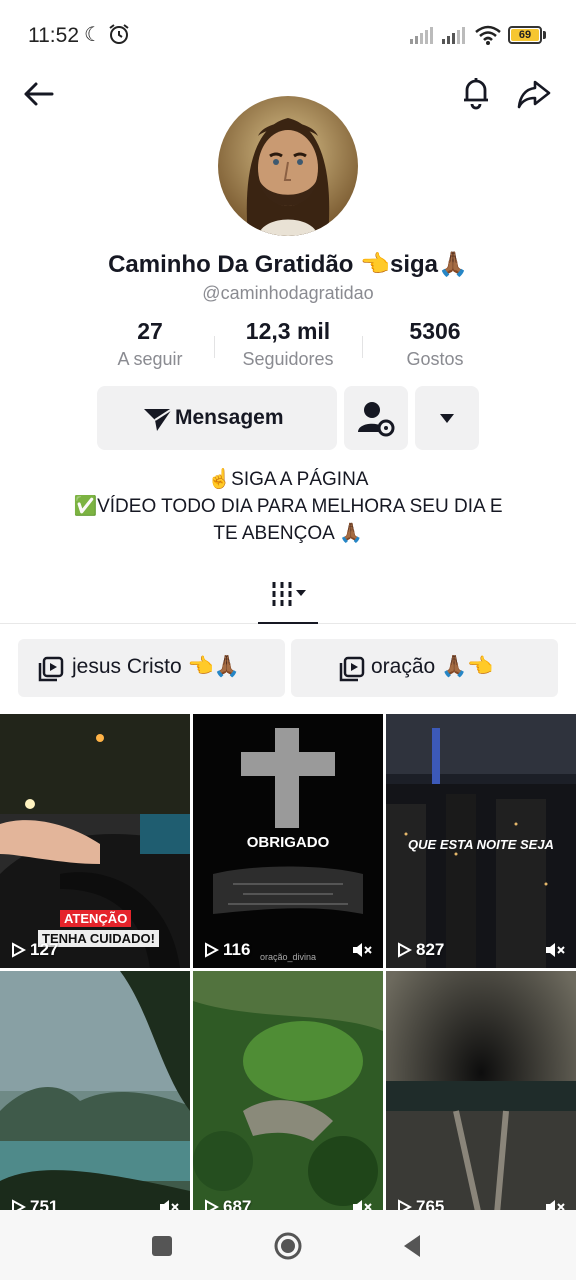 This screenshot has width=576, height=1280. I want to click on stat-followers: 12,3 mil Seguidores, so click(288, 344).